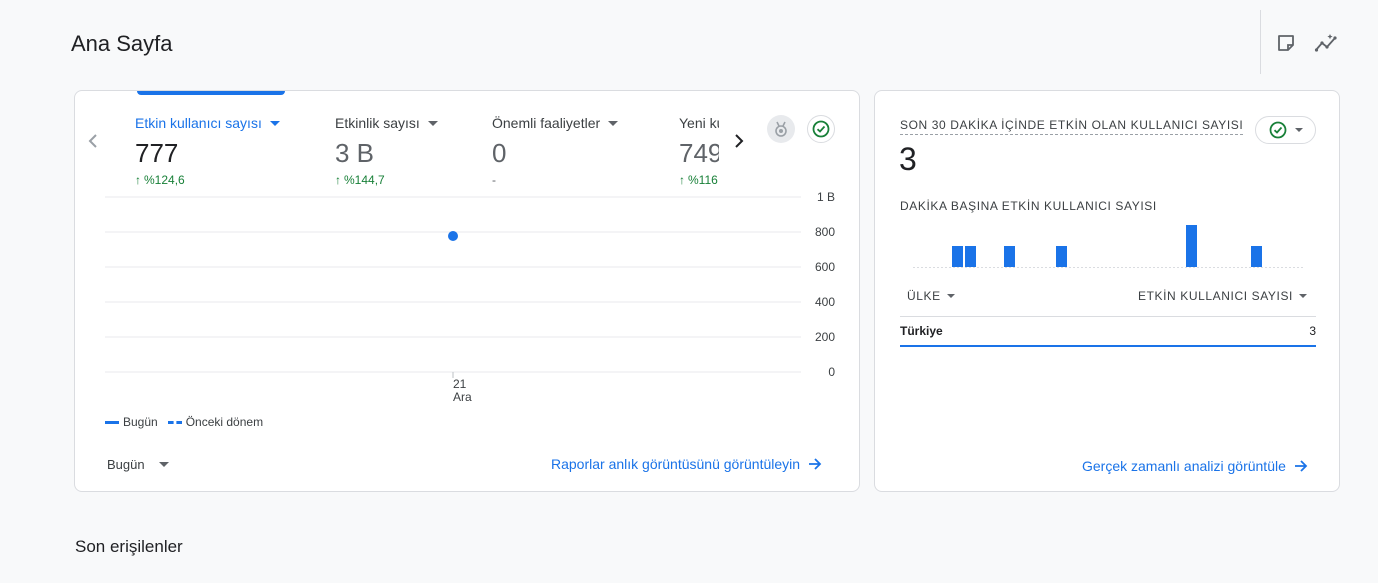  What do you see at coordinates (126, 464) in the screenshot?
I see `date-range-value: Bugün` at bounding box center [126, 464].